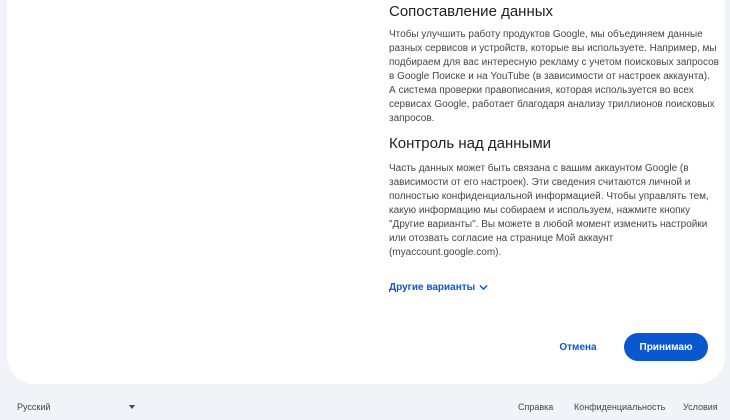 The width and height of the screenshot is (730, 420). Describe the element at coordinates (483, 287) in the screenshot. I see `chevron-down-icon` at that location.